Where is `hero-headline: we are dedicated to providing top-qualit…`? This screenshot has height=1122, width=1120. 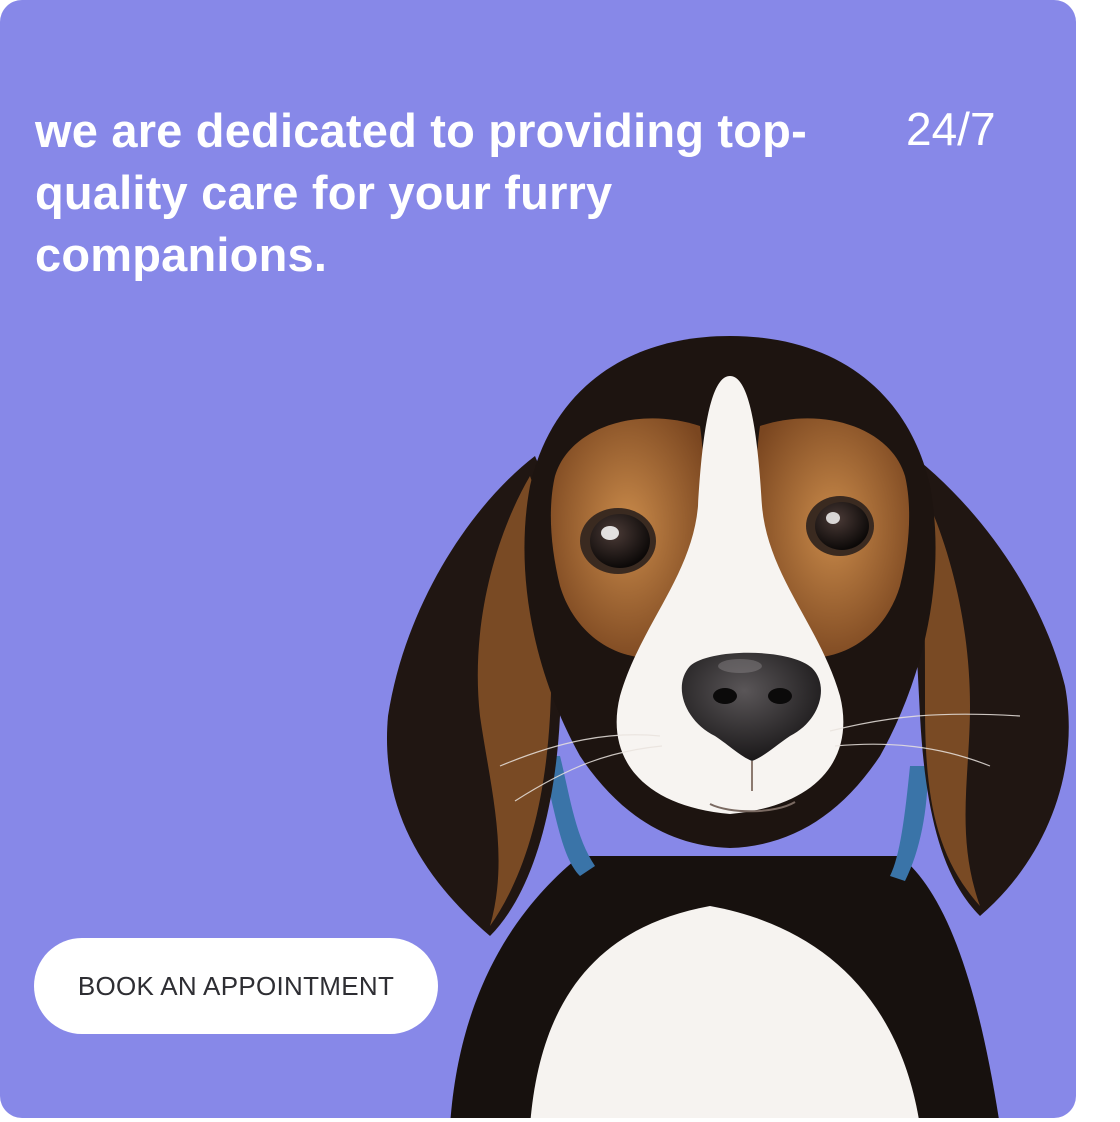
hero-headline: we are dedicated to providing top-qualit… is located at coordinates (421, 192).